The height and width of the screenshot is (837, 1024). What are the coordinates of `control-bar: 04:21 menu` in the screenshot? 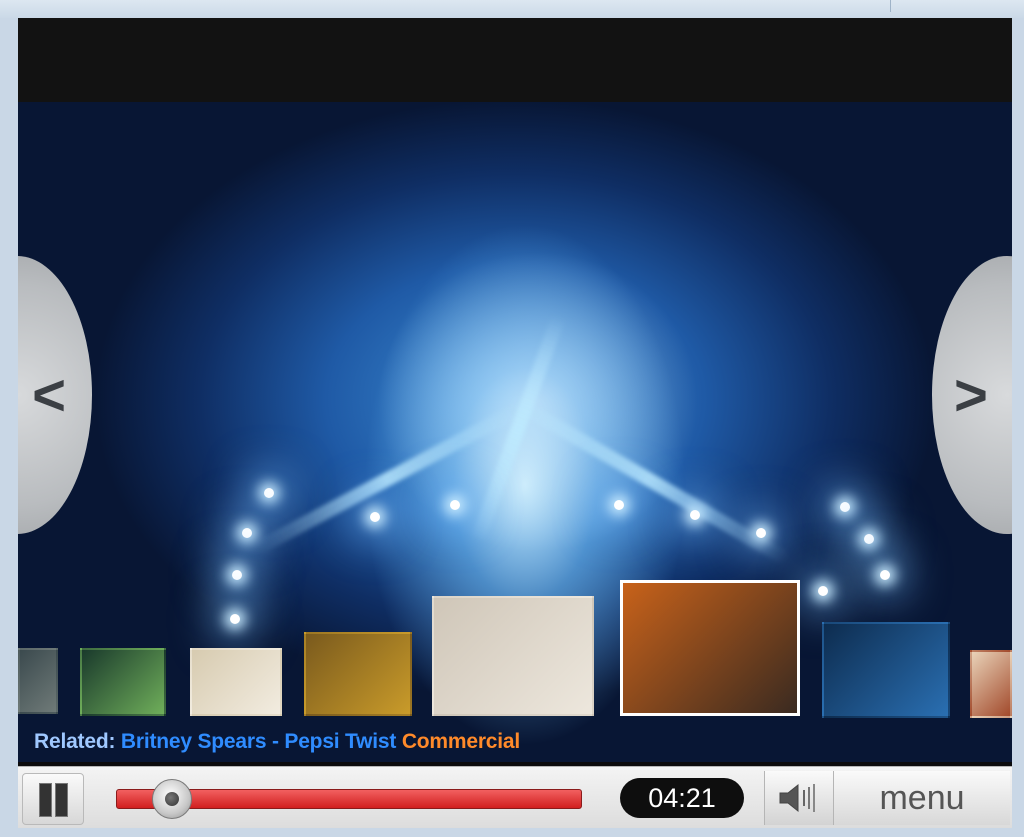 It's located at (515, 797).